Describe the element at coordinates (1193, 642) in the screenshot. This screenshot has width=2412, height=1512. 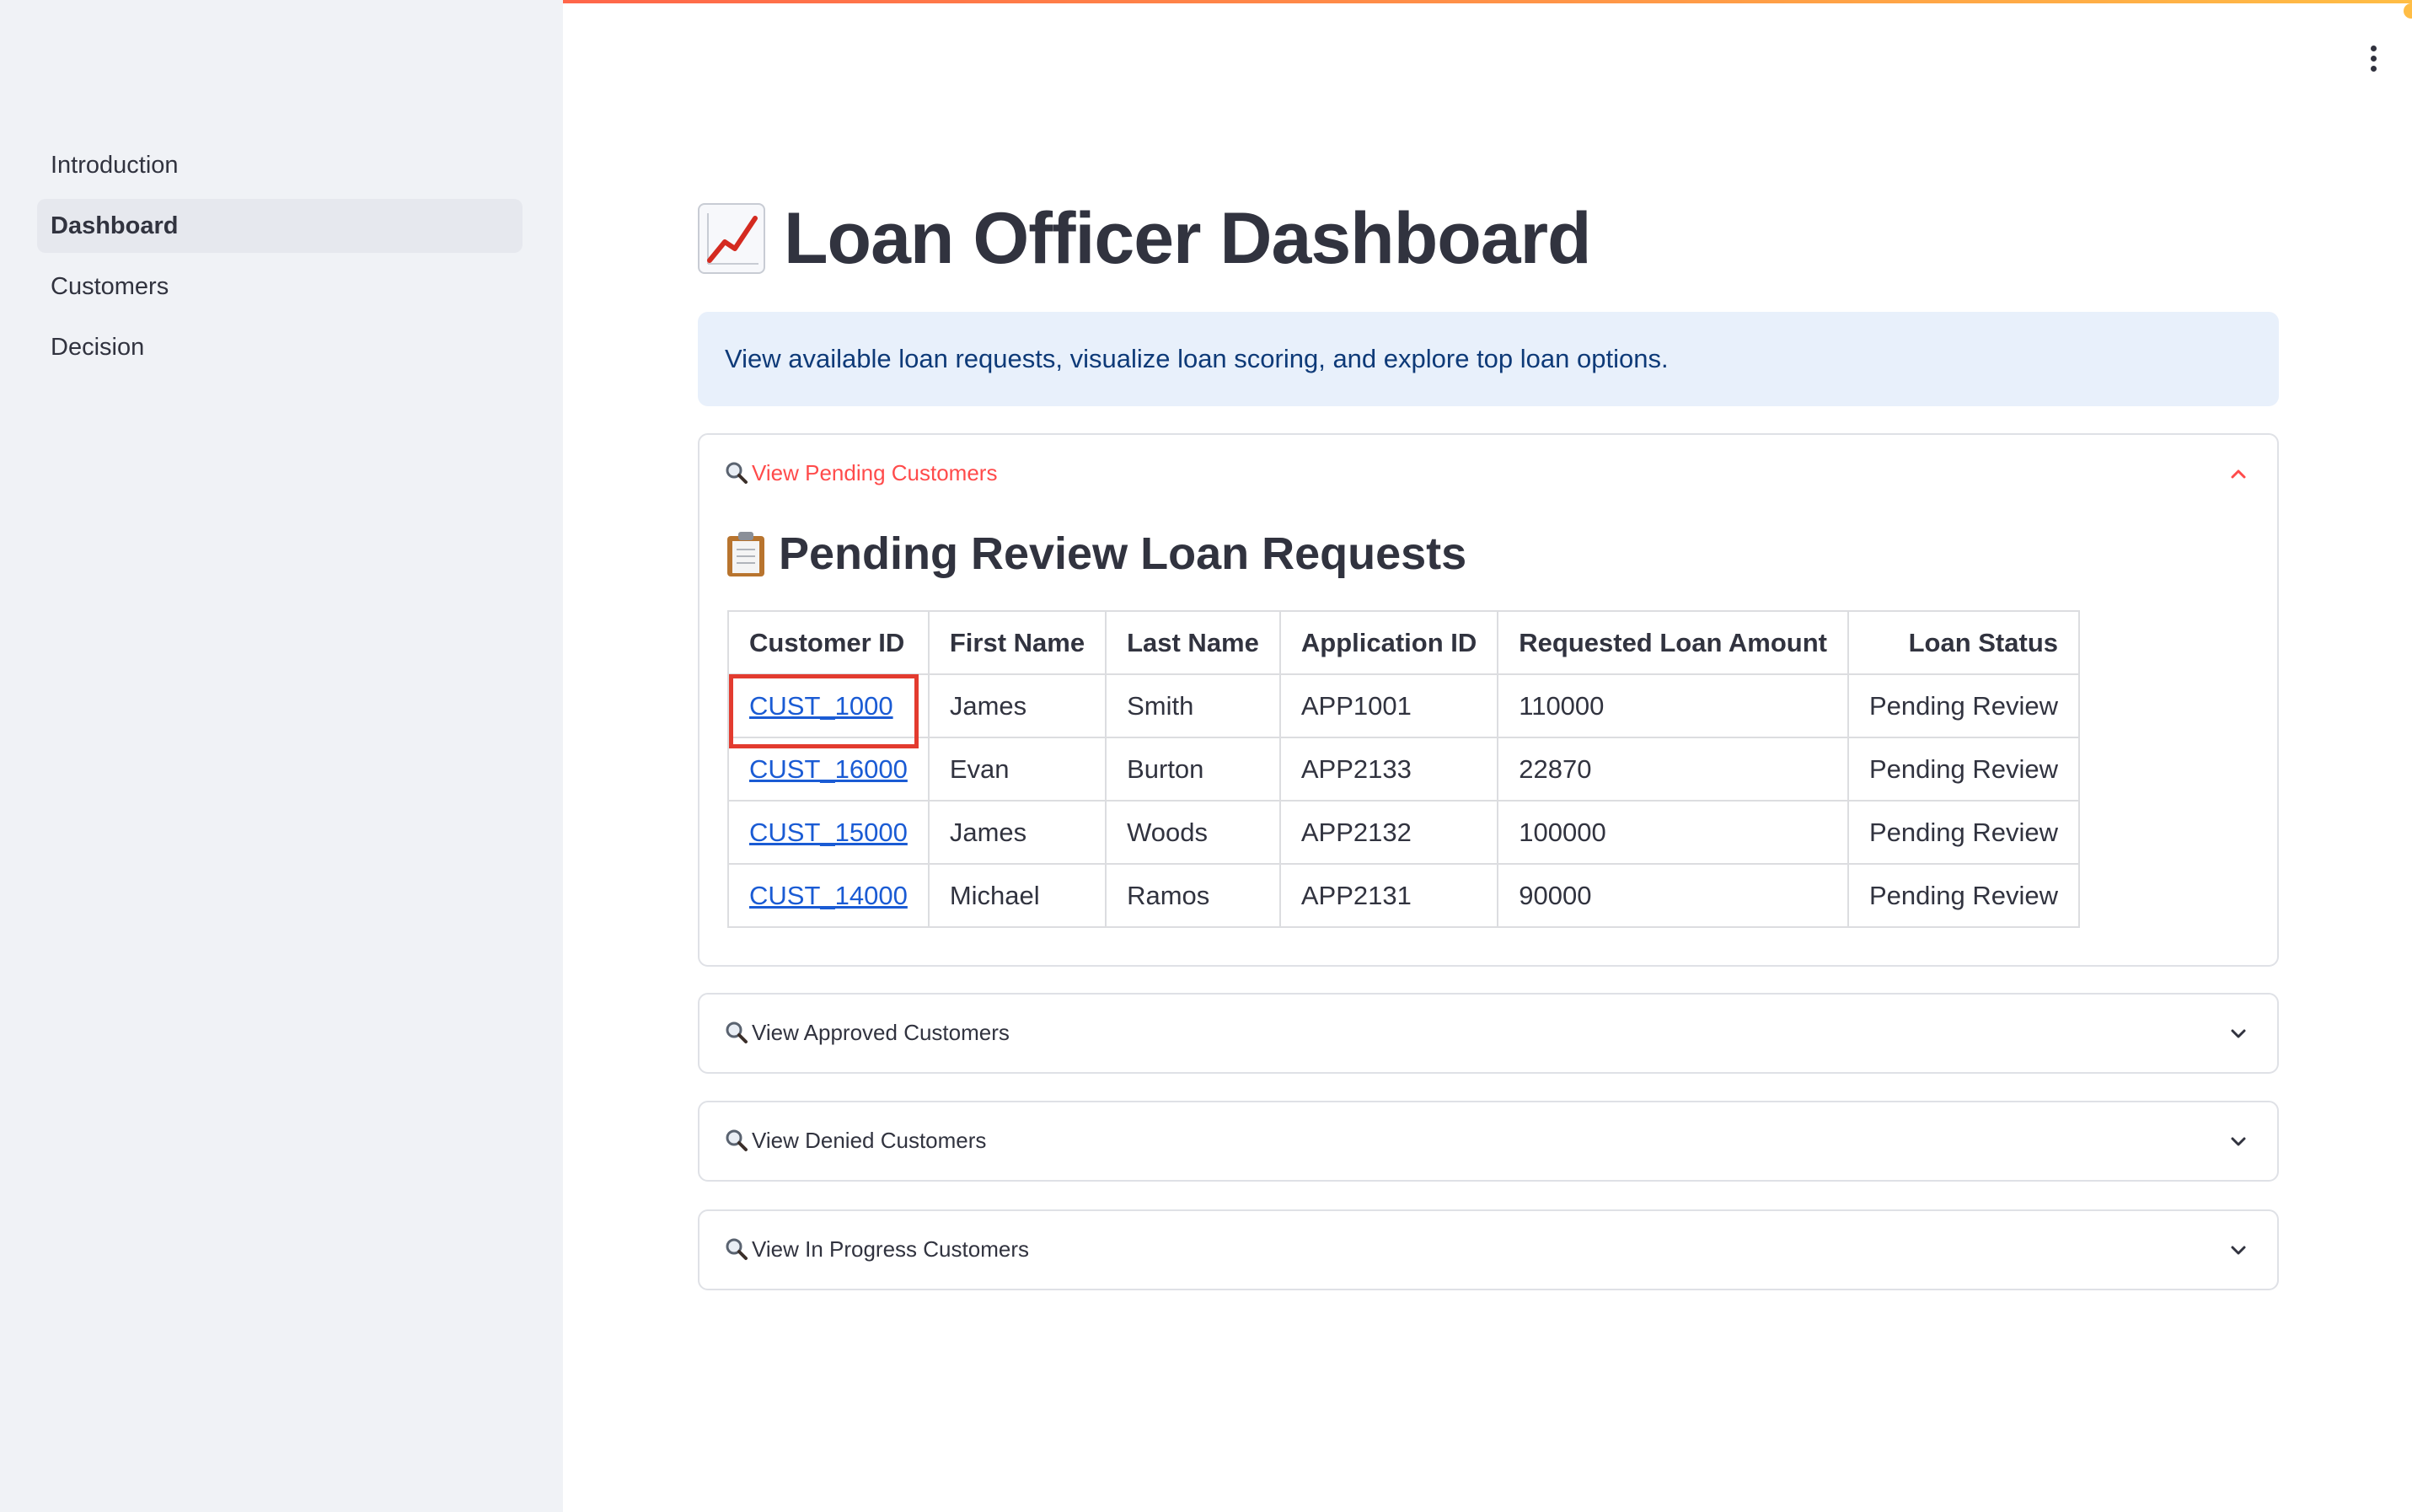
I see `column-header-last-name: Last Name` at that location.